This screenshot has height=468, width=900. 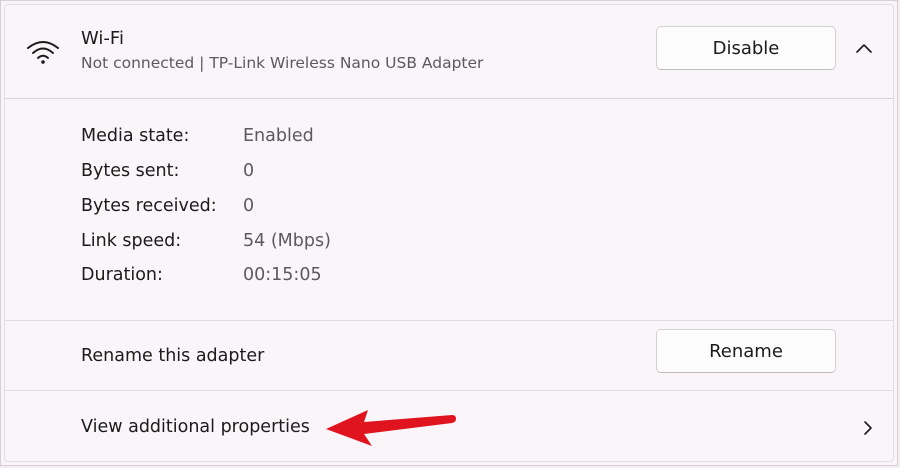 I want to click on bytes-sent-value: 0, so click(x=249, y=171).